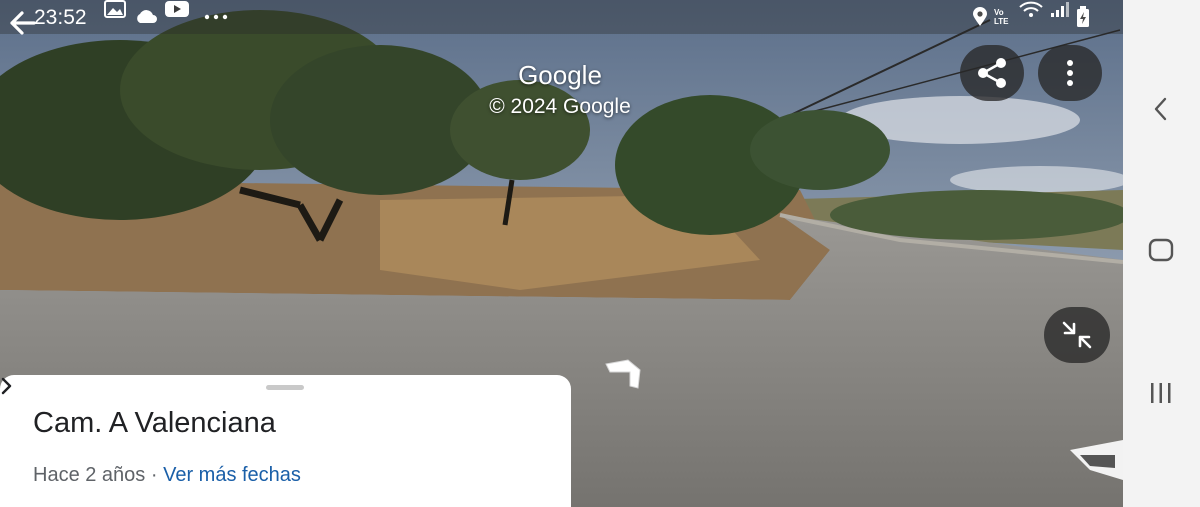  Describe the element at coordinates (1031, 9) in the screenshot. I see `wifi-icon` at that location.